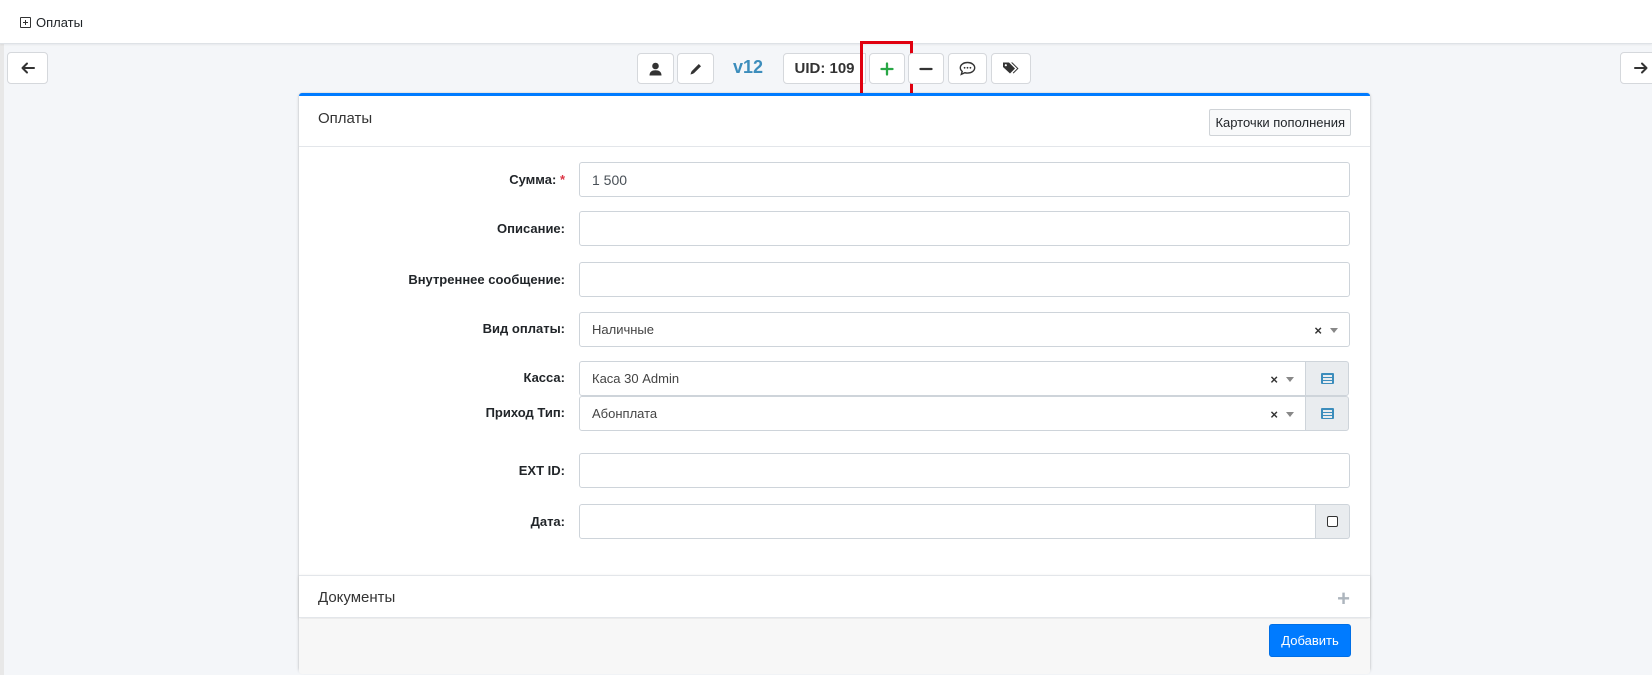 The image size is (1652, 675). Describe the element at coordinates (1640, 68) in the screenshot. I see `arrow-right-icon` at that location.